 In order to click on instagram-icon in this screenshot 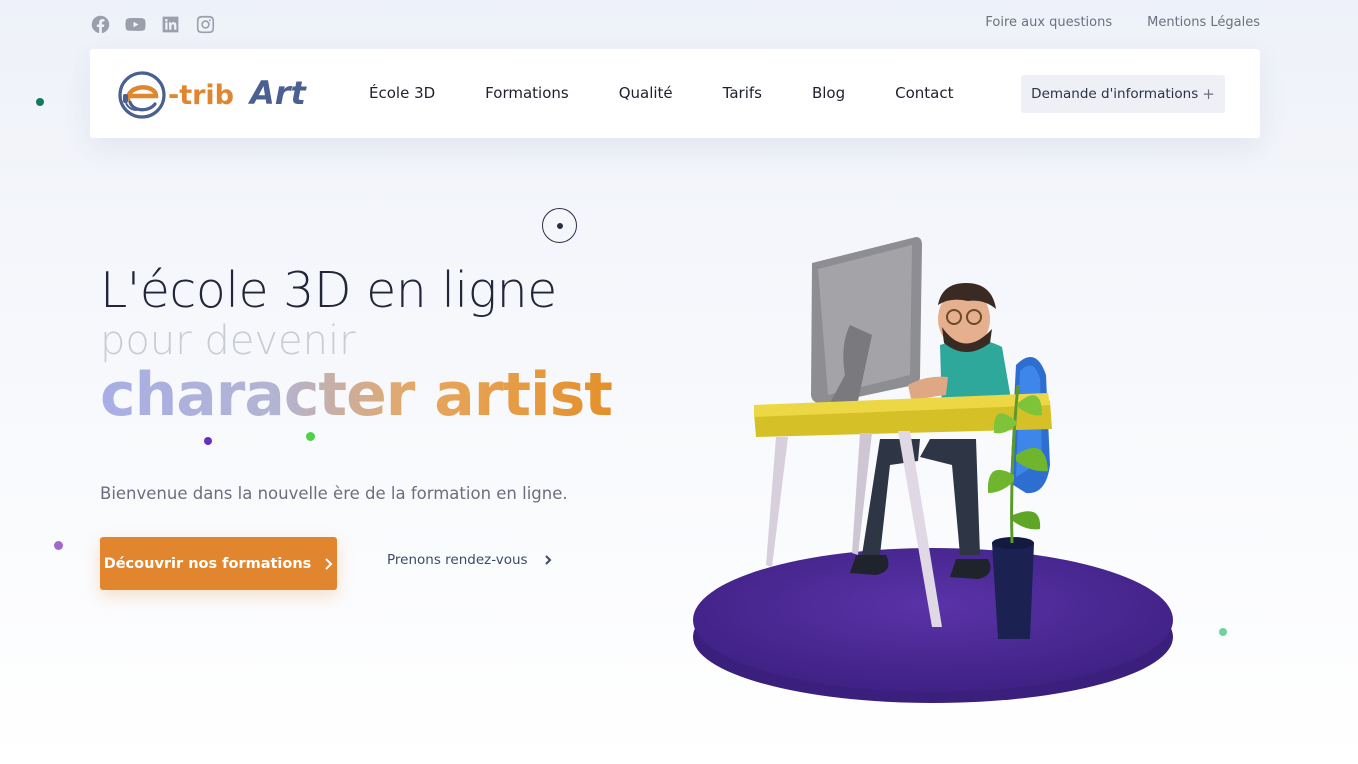, I will do `click(205, 24)`.